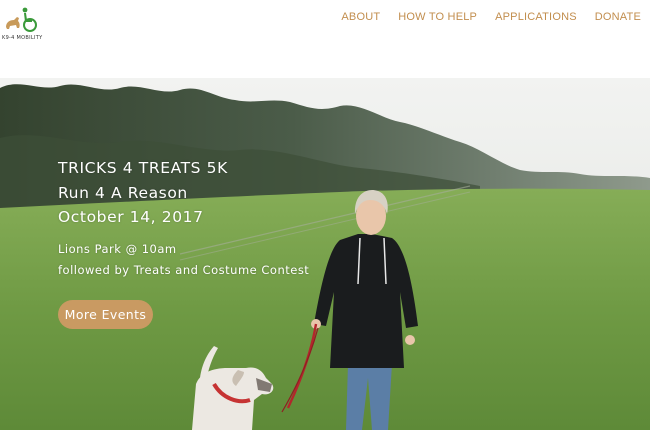  I want to click on dog-wheelchair-logo-icon, so click(21, 19).